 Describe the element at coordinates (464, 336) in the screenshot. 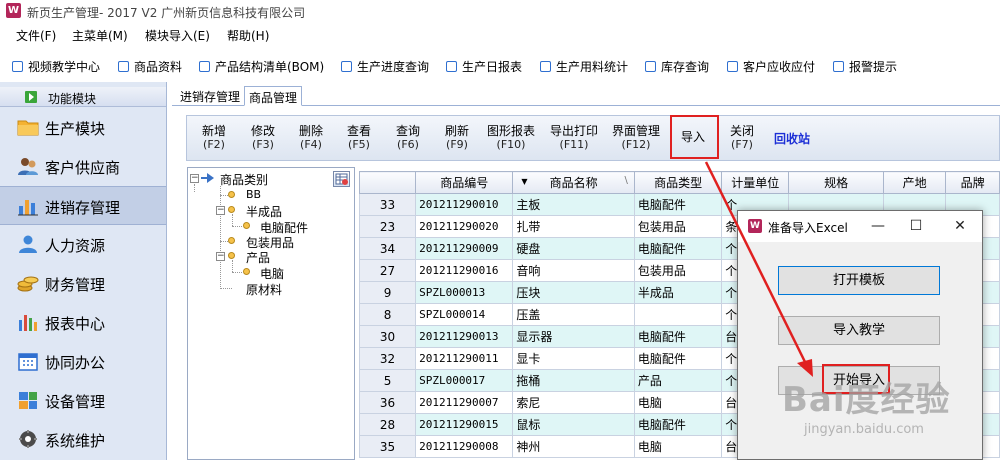

I see `table-cell: 201211290013` at that location.